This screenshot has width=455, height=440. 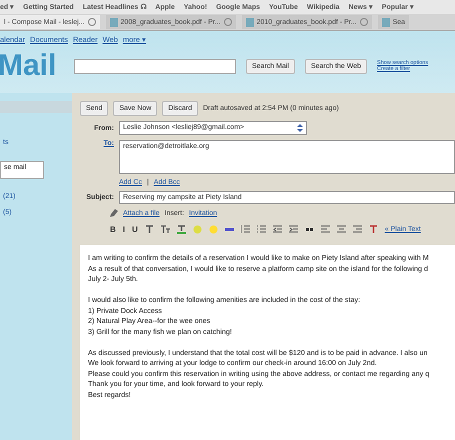 I want to click on bulleted-list-icon, so click(x=261, y=229).